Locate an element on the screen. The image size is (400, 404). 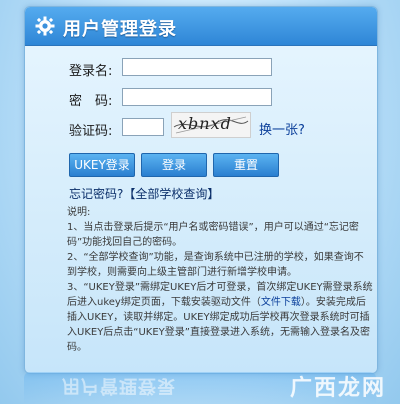
password-input is located at coordinates (197, 97).